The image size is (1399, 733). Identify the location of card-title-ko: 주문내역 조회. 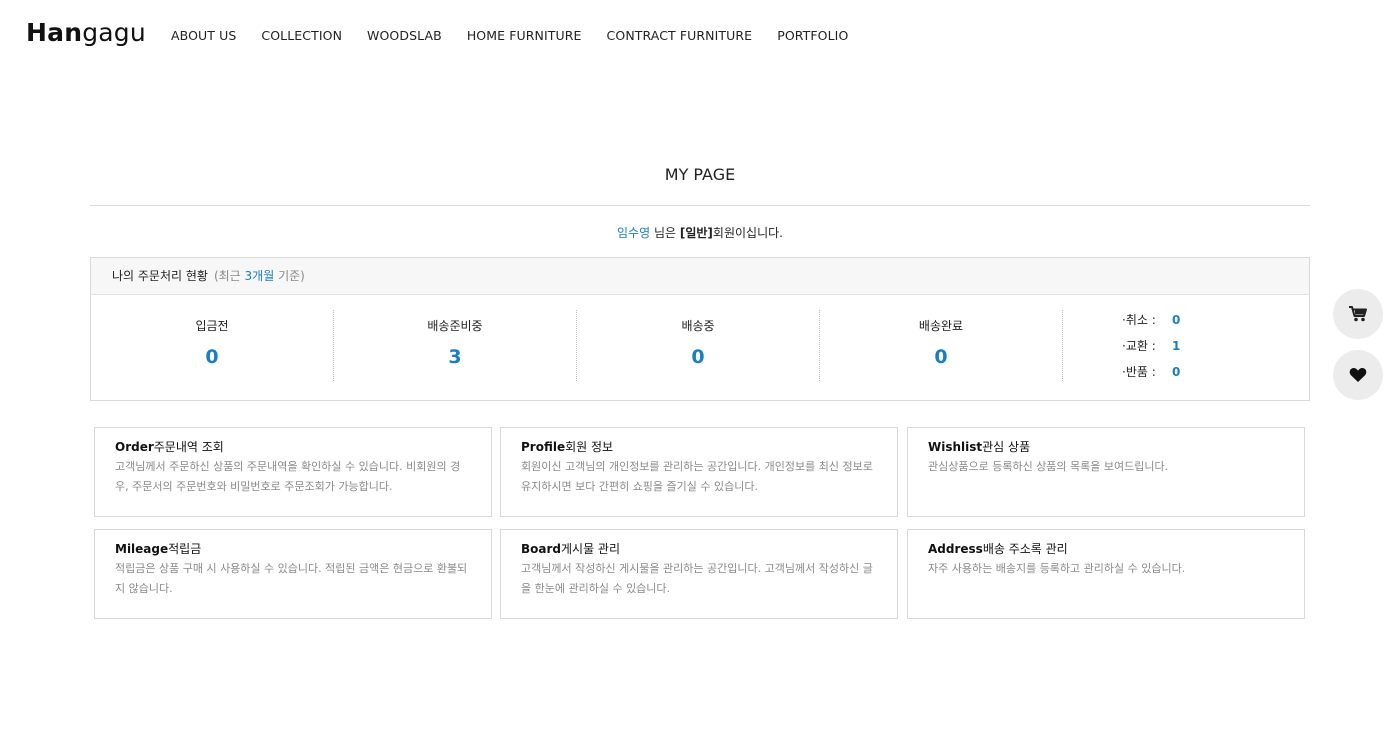
(188, 447).